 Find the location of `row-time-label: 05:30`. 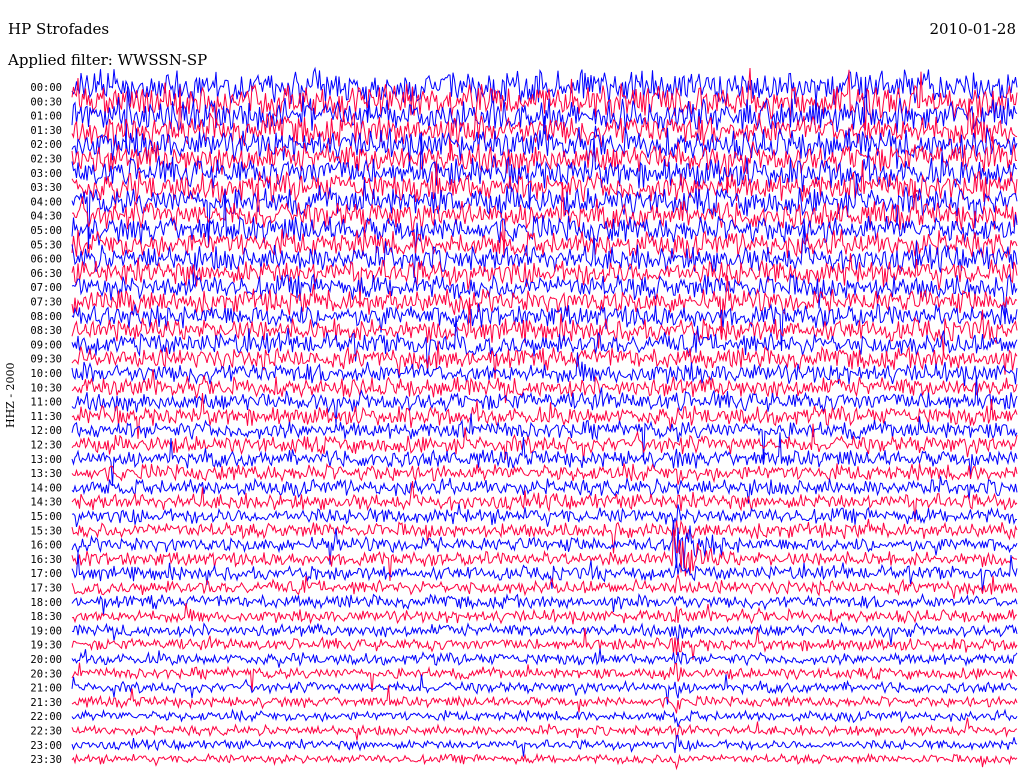

row-time-label: 05:30 is located at coordinates (46, 245).